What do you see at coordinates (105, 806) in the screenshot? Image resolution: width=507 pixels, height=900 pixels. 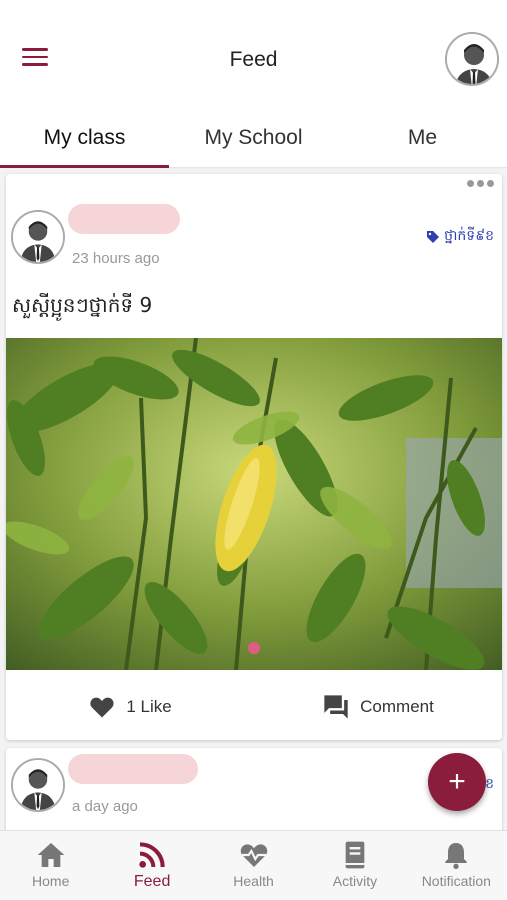 I see `post-timestamp: a day ago` at bounding box center [105, 806].